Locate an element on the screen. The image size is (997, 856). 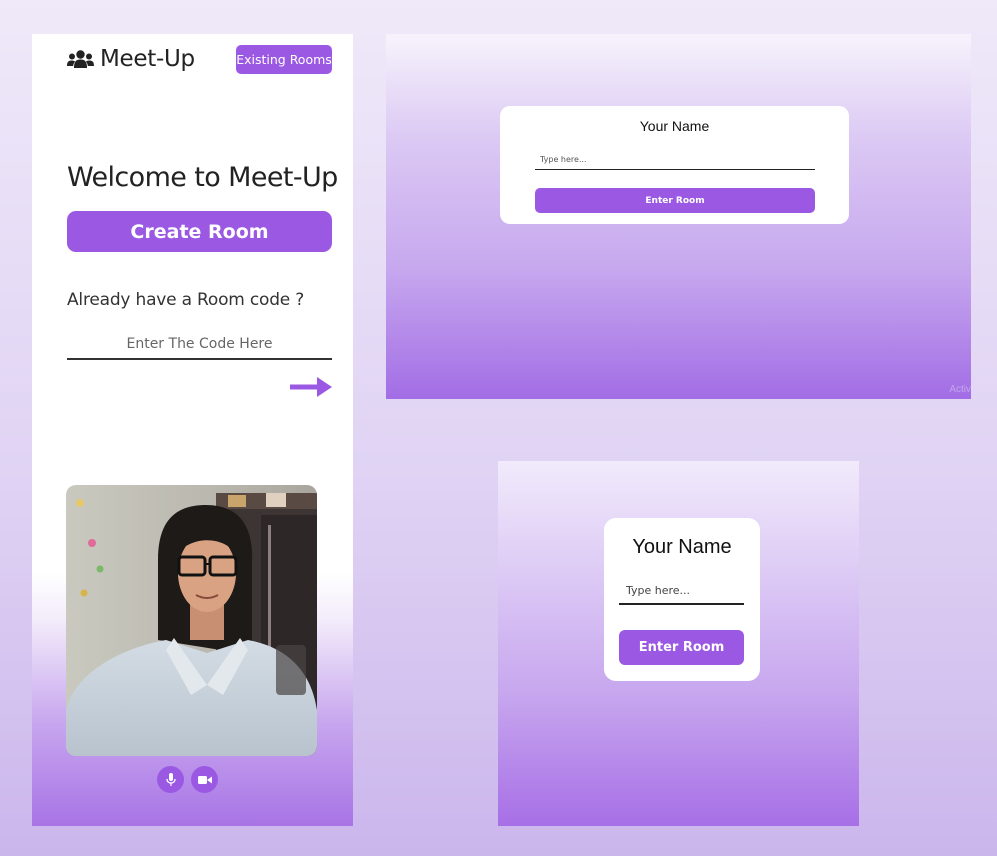
create-room-button: Create Room is located at coordinates (199, 231).